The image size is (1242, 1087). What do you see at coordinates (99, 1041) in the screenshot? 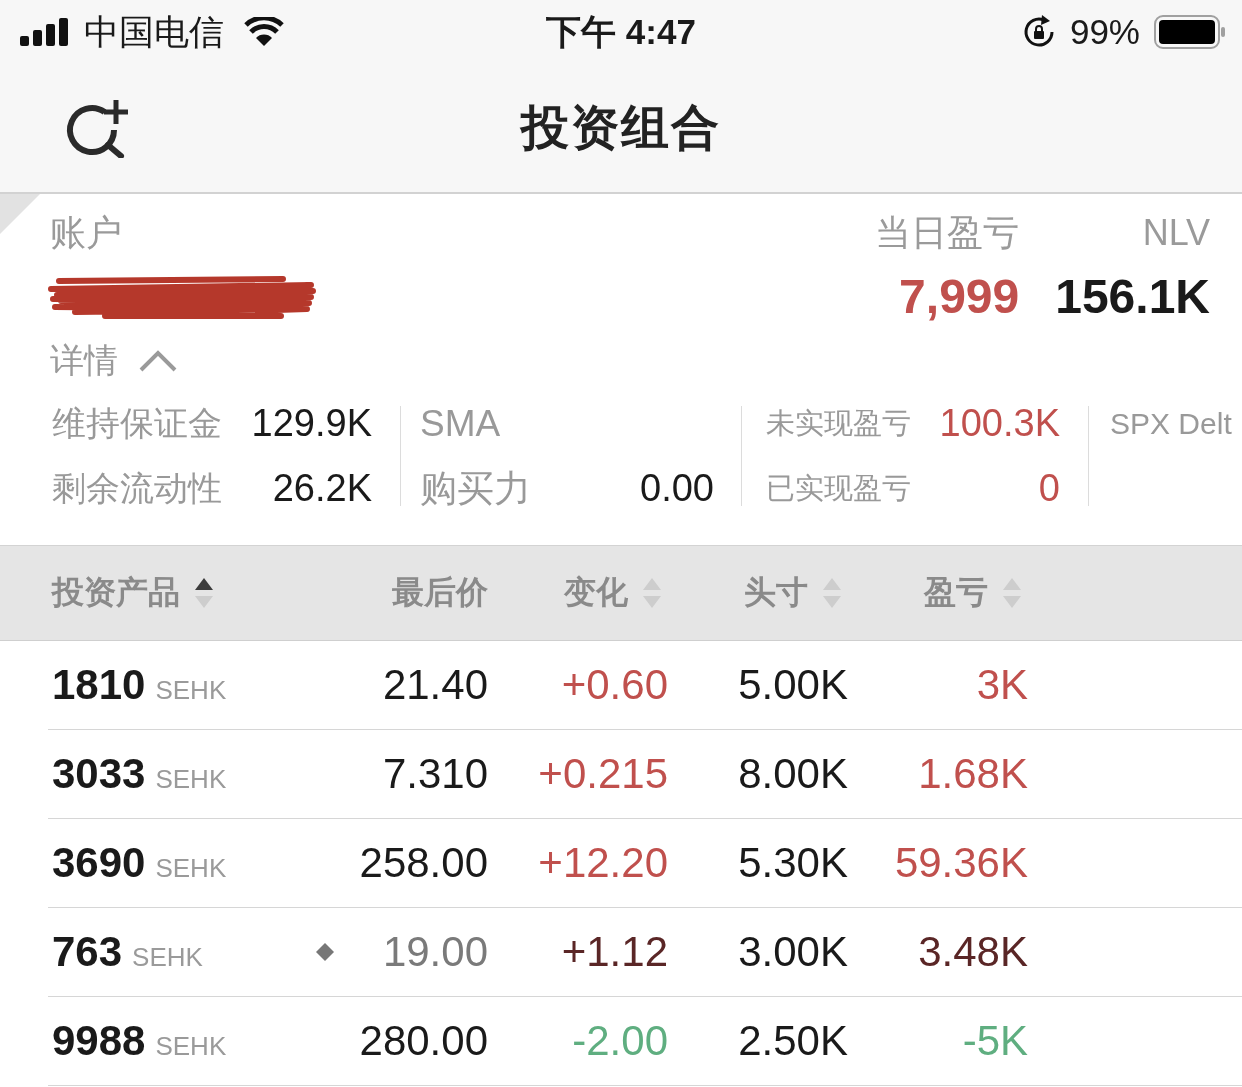
I see `stock-code: 9988` at bounding box center [99, 1041].